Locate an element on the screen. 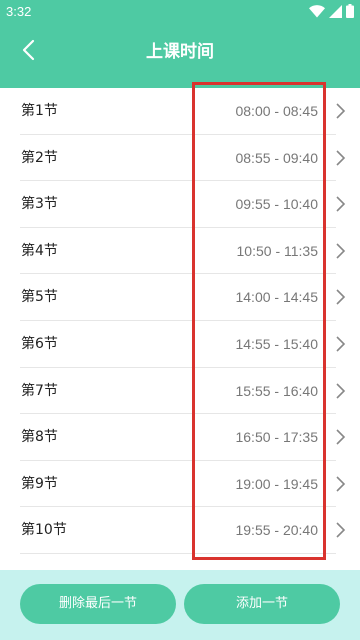  period-time: 08:55 - 09:40 is located at coordinates (276, 157).